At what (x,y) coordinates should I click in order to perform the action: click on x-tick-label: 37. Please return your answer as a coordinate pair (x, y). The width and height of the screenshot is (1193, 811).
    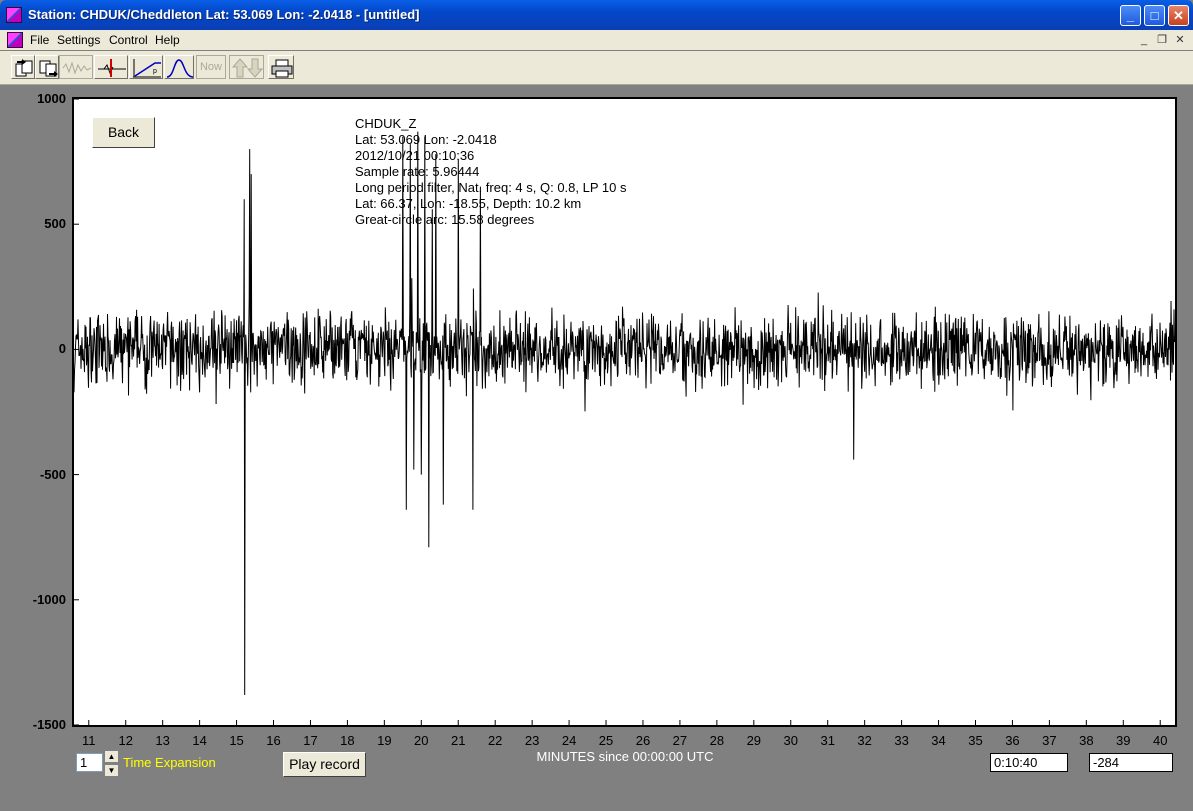
    Looking at the image, I should click on (1049, 740).